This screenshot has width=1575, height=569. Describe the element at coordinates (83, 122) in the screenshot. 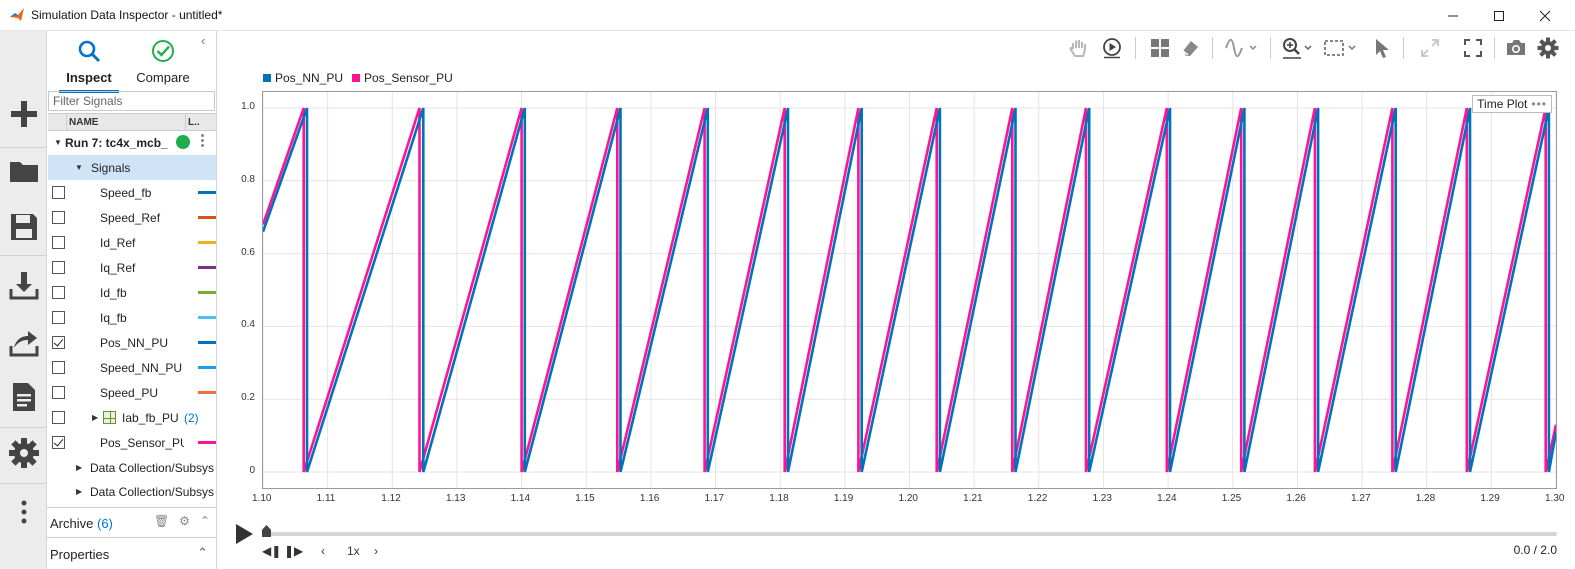

I see `column-name-header: NAME` at that location.